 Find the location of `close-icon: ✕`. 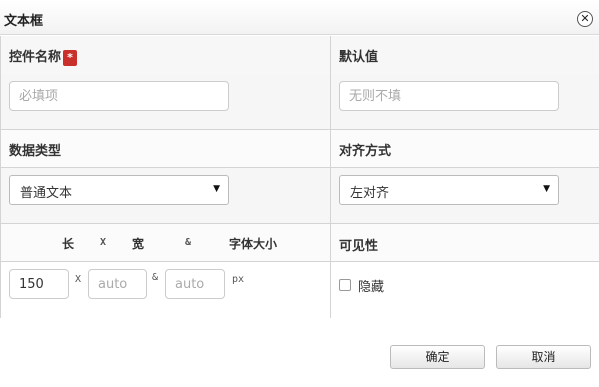

close-icon: ✕ is located at coordinates (585, 19).